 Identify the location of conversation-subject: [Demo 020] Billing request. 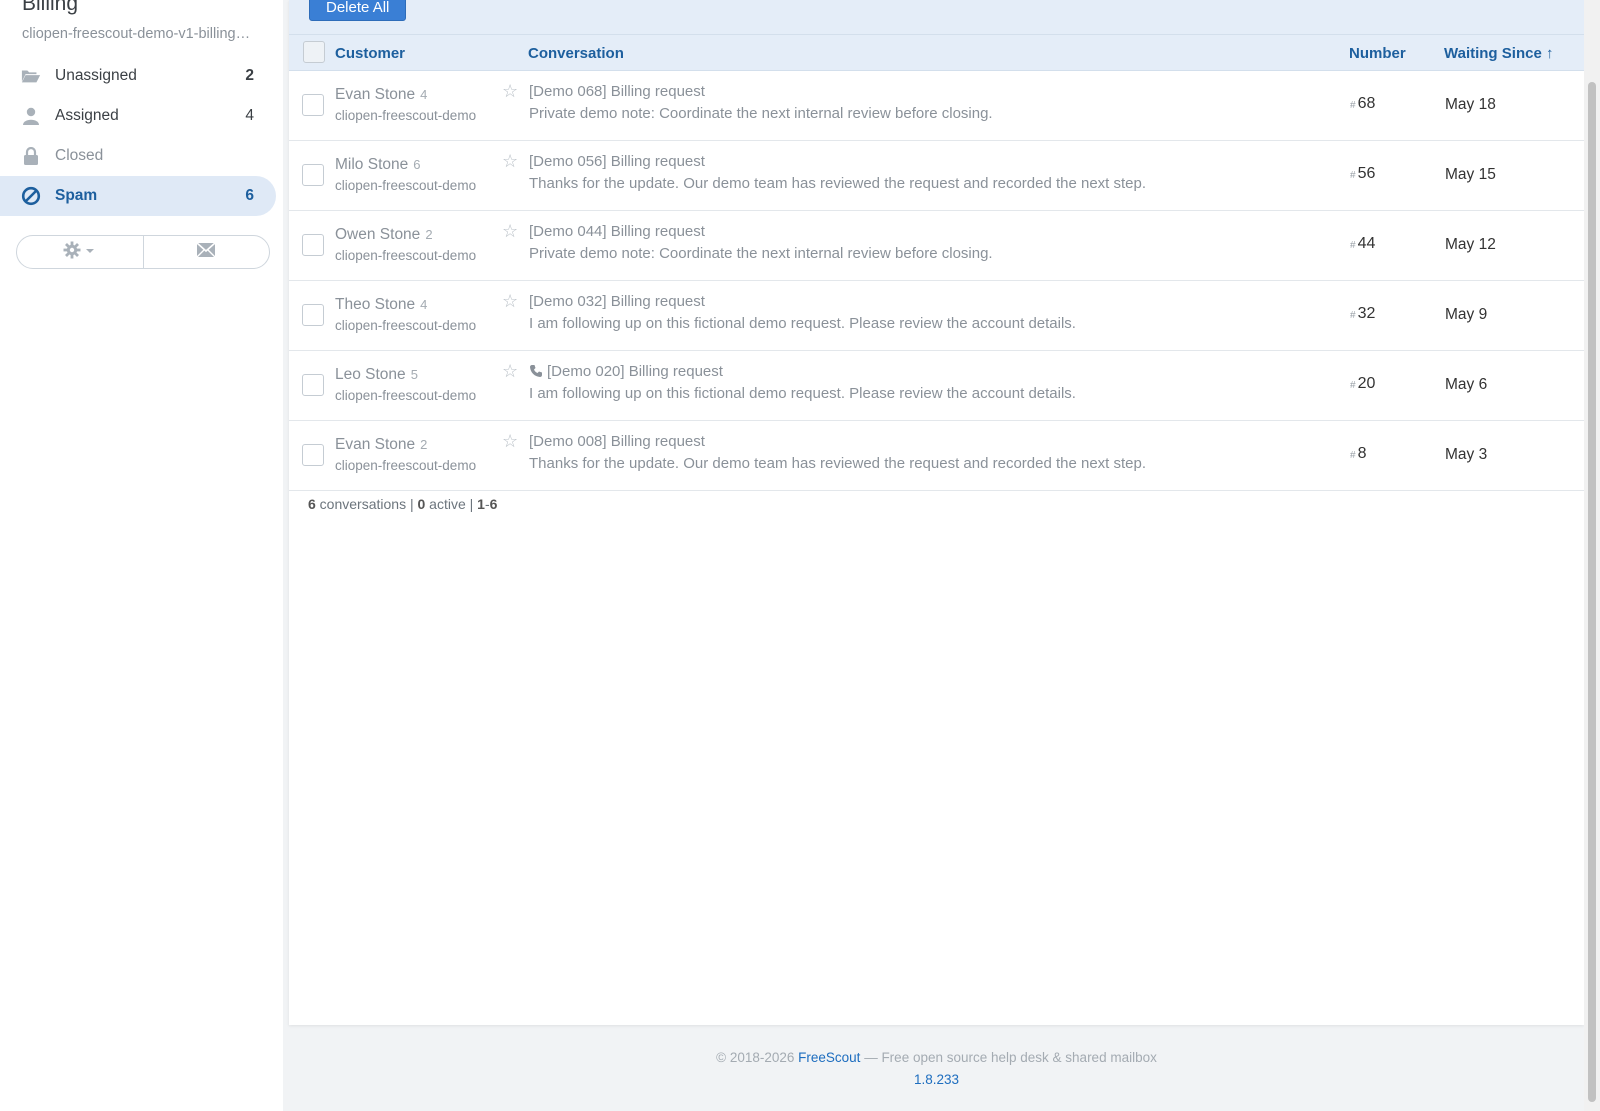
(626, 372).